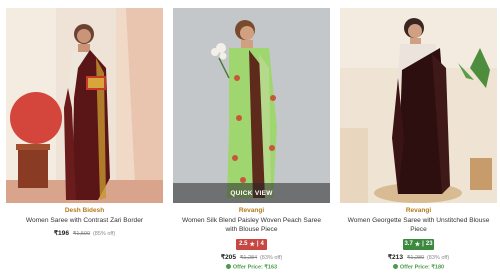 Image resolution: width=500 pixels, height=280 pixels. Describe the element at coordinates (243, 244) in the screenshot. I see `rating-value: 2.5` at that location.